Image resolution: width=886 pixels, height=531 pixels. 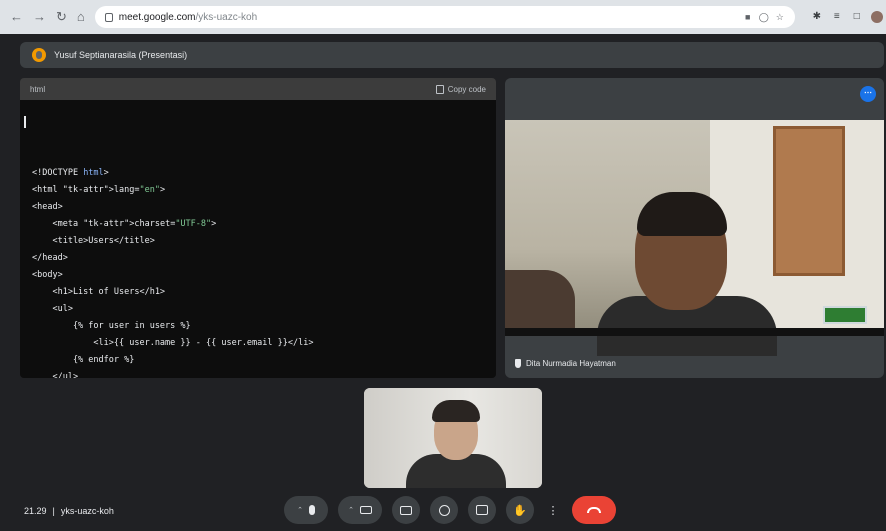 I want to click on participant-name-tag: Dita Nurmadia Hayatman, so click(x=565, y=363).